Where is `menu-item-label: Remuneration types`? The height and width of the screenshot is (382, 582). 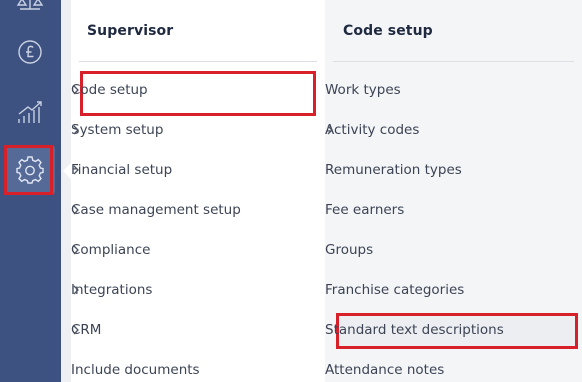 menu-item-label: Remuneration types is located at coordinates (393, 170).